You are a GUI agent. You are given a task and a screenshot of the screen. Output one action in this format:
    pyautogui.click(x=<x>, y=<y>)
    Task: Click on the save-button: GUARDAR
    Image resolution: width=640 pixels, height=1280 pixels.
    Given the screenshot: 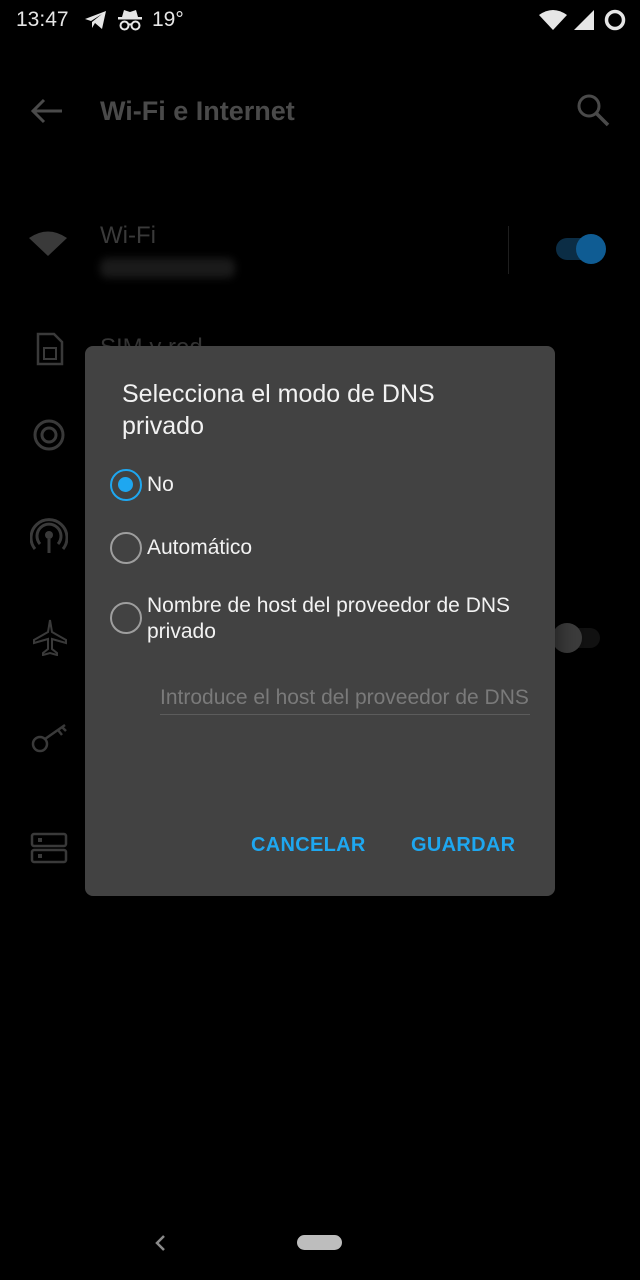 What is the action you would take?
    pyautogui.click(x=463, y=845)
    